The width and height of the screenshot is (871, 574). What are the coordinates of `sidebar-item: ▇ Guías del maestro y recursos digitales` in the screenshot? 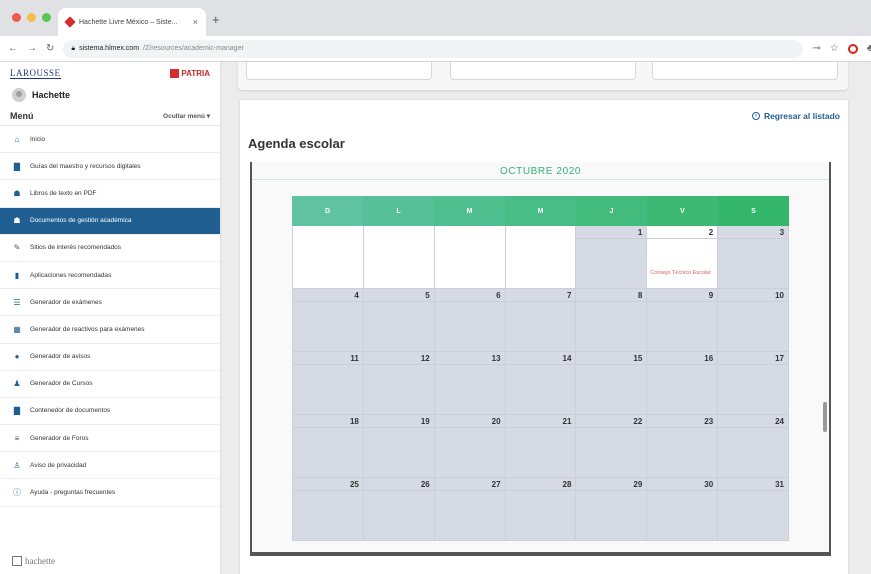 It's located at (110, 167).